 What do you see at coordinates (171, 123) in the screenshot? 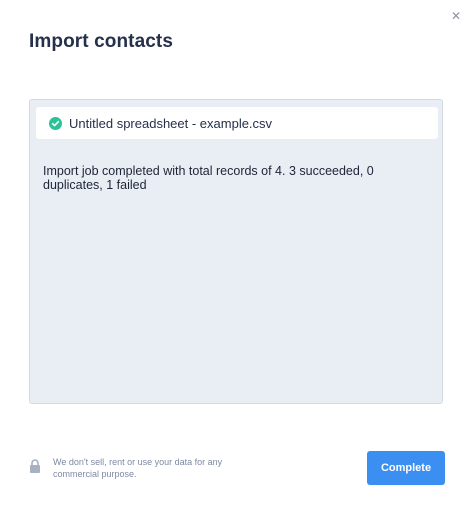
I see `file-name: Untitled spreadsheet - example.csv` at bounding box center [171, 123].